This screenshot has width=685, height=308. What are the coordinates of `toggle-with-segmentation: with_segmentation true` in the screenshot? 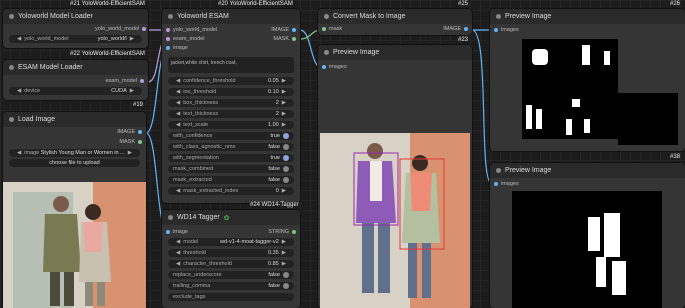 It's located at (231, 158).